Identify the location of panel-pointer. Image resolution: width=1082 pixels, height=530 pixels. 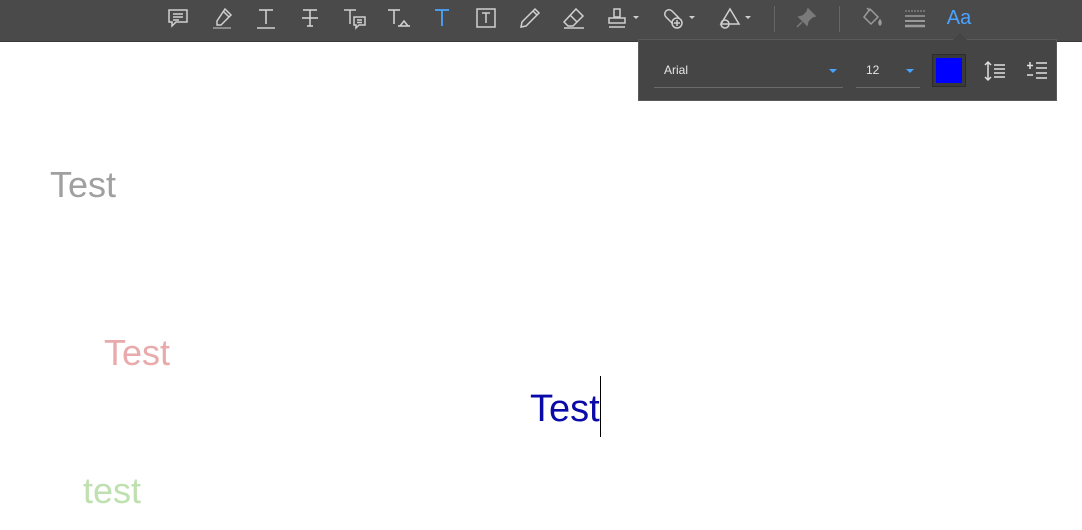
(960, 36).